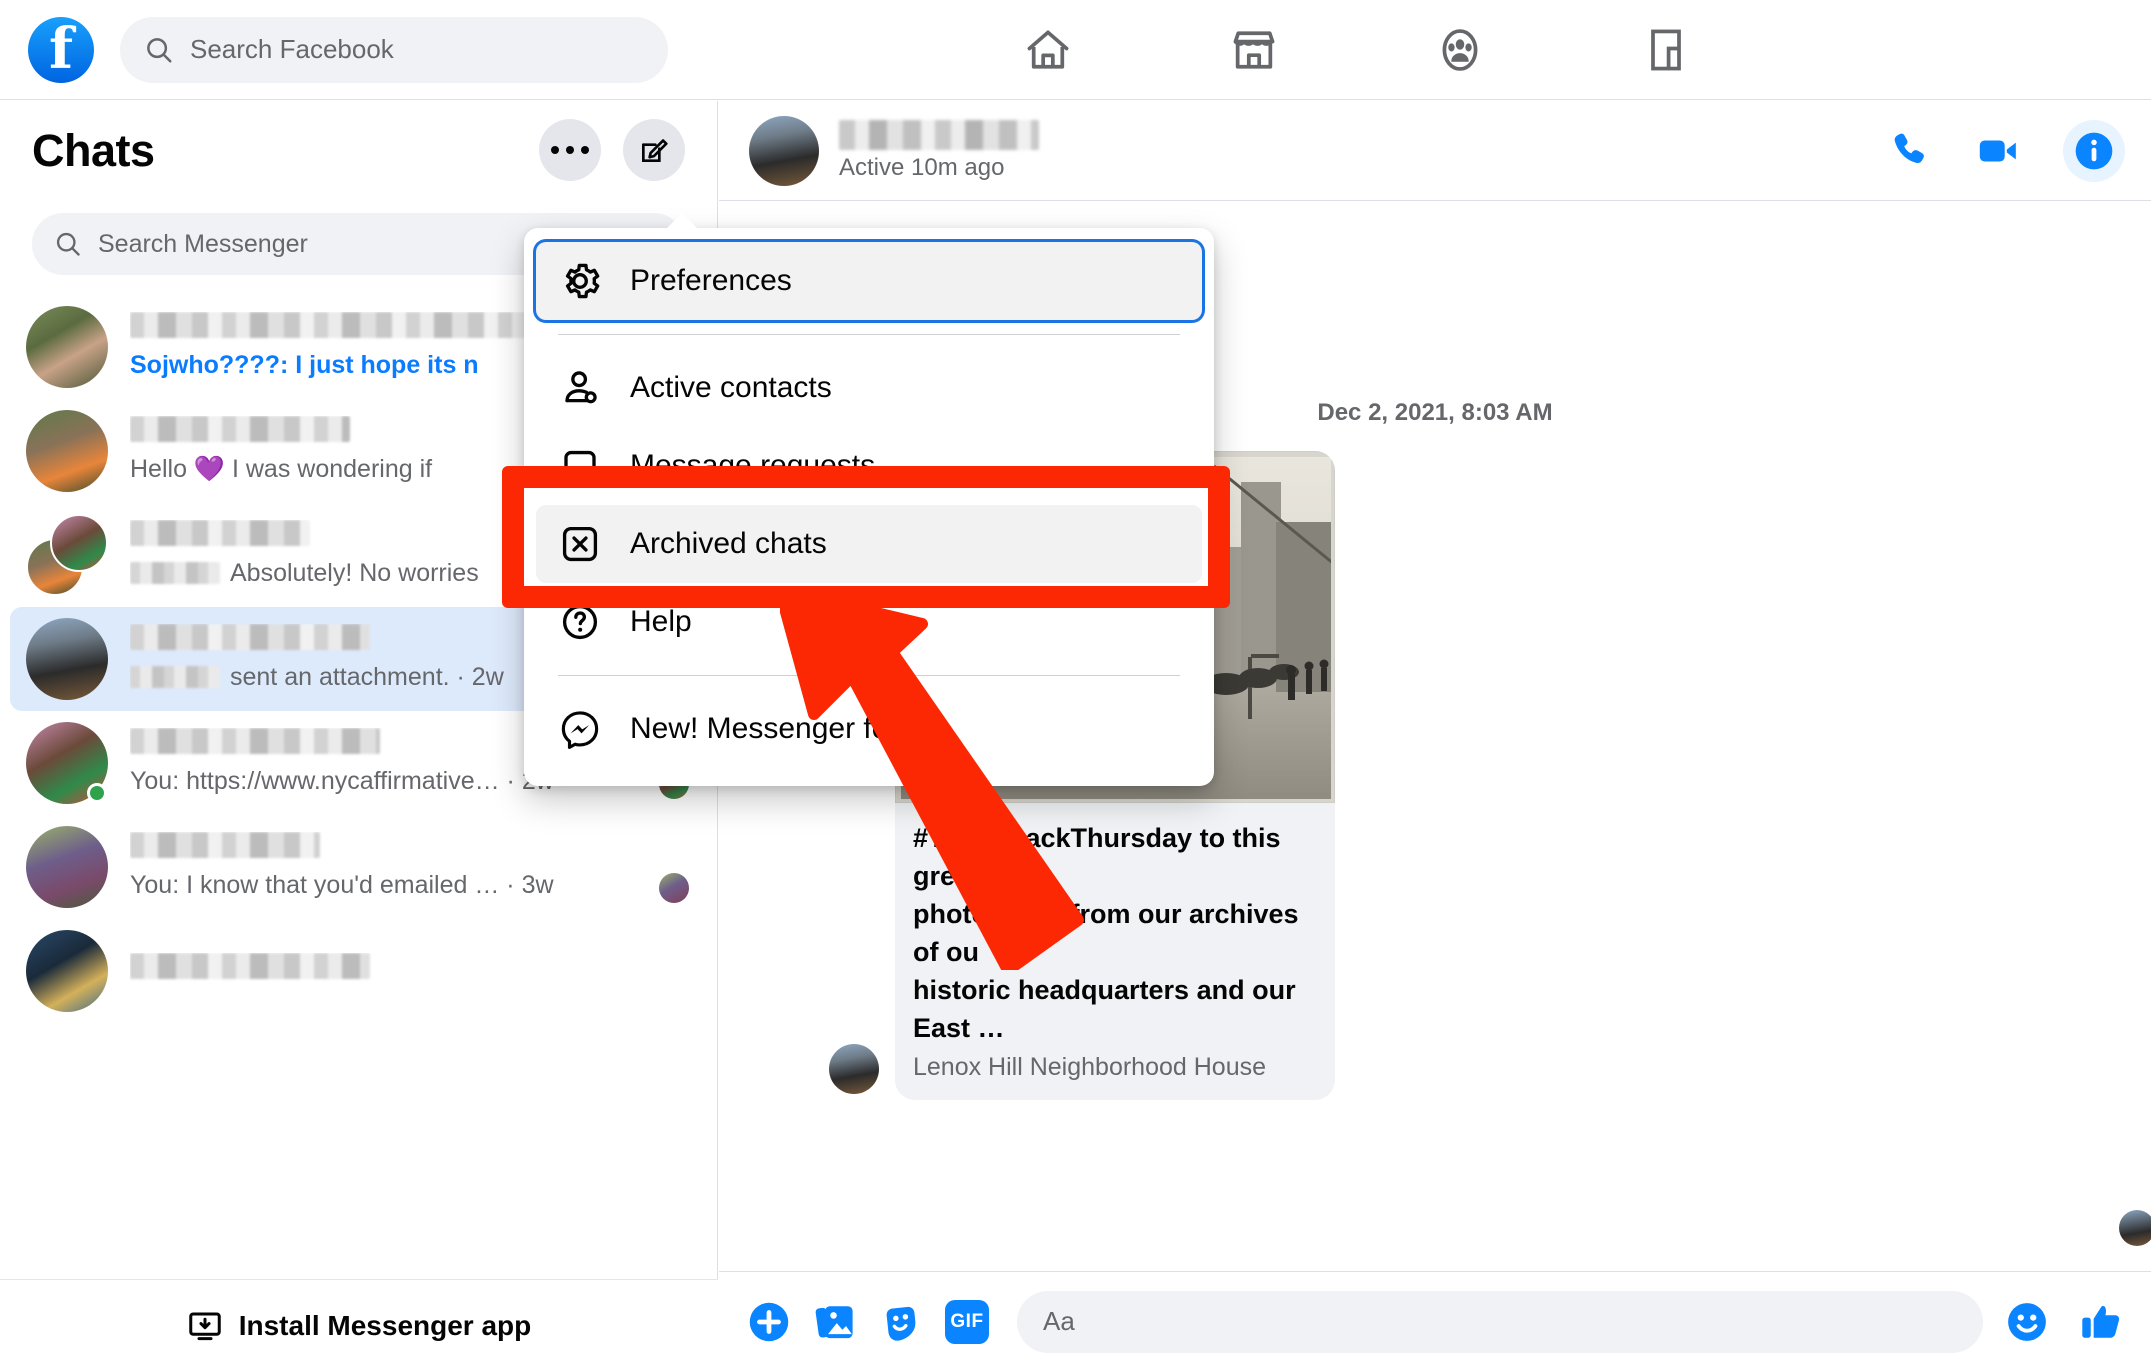  I want to click on install-messenger-app-button: Install Messenger app, so click(359, 1325).